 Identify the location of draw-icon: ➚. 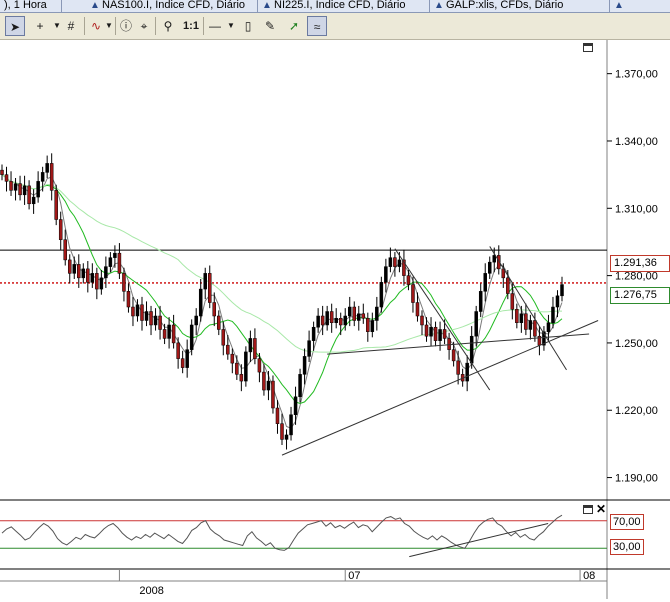
(294, 26).